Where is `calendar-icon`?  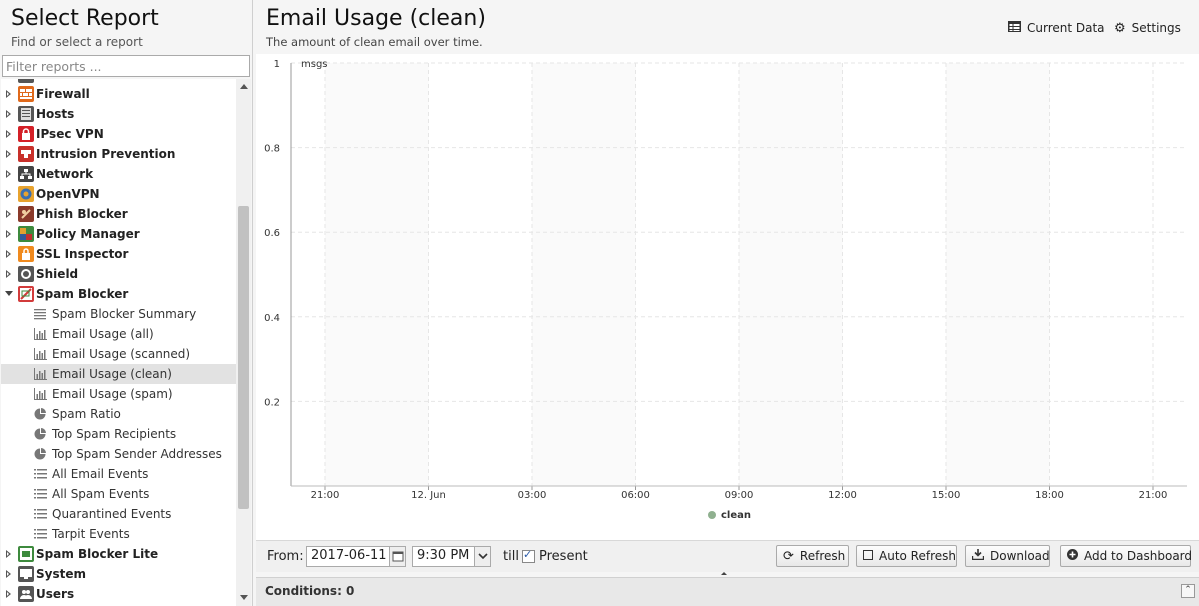
calendar-icon is located at coordinates (397, 556).